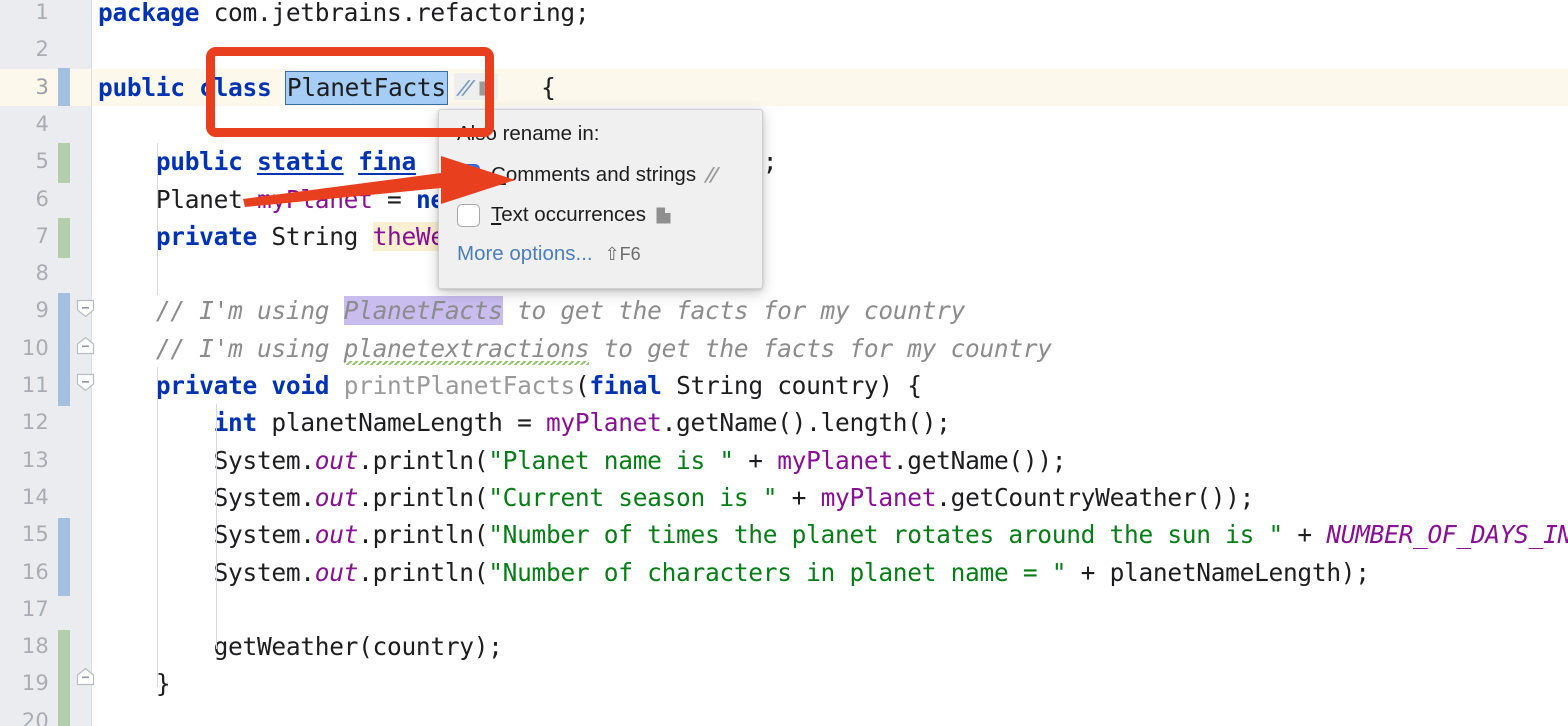 This screenshot has width=1568, height=726. I want to click on rename-inplace-identifier: PlanetFacts, so click(366, 87).